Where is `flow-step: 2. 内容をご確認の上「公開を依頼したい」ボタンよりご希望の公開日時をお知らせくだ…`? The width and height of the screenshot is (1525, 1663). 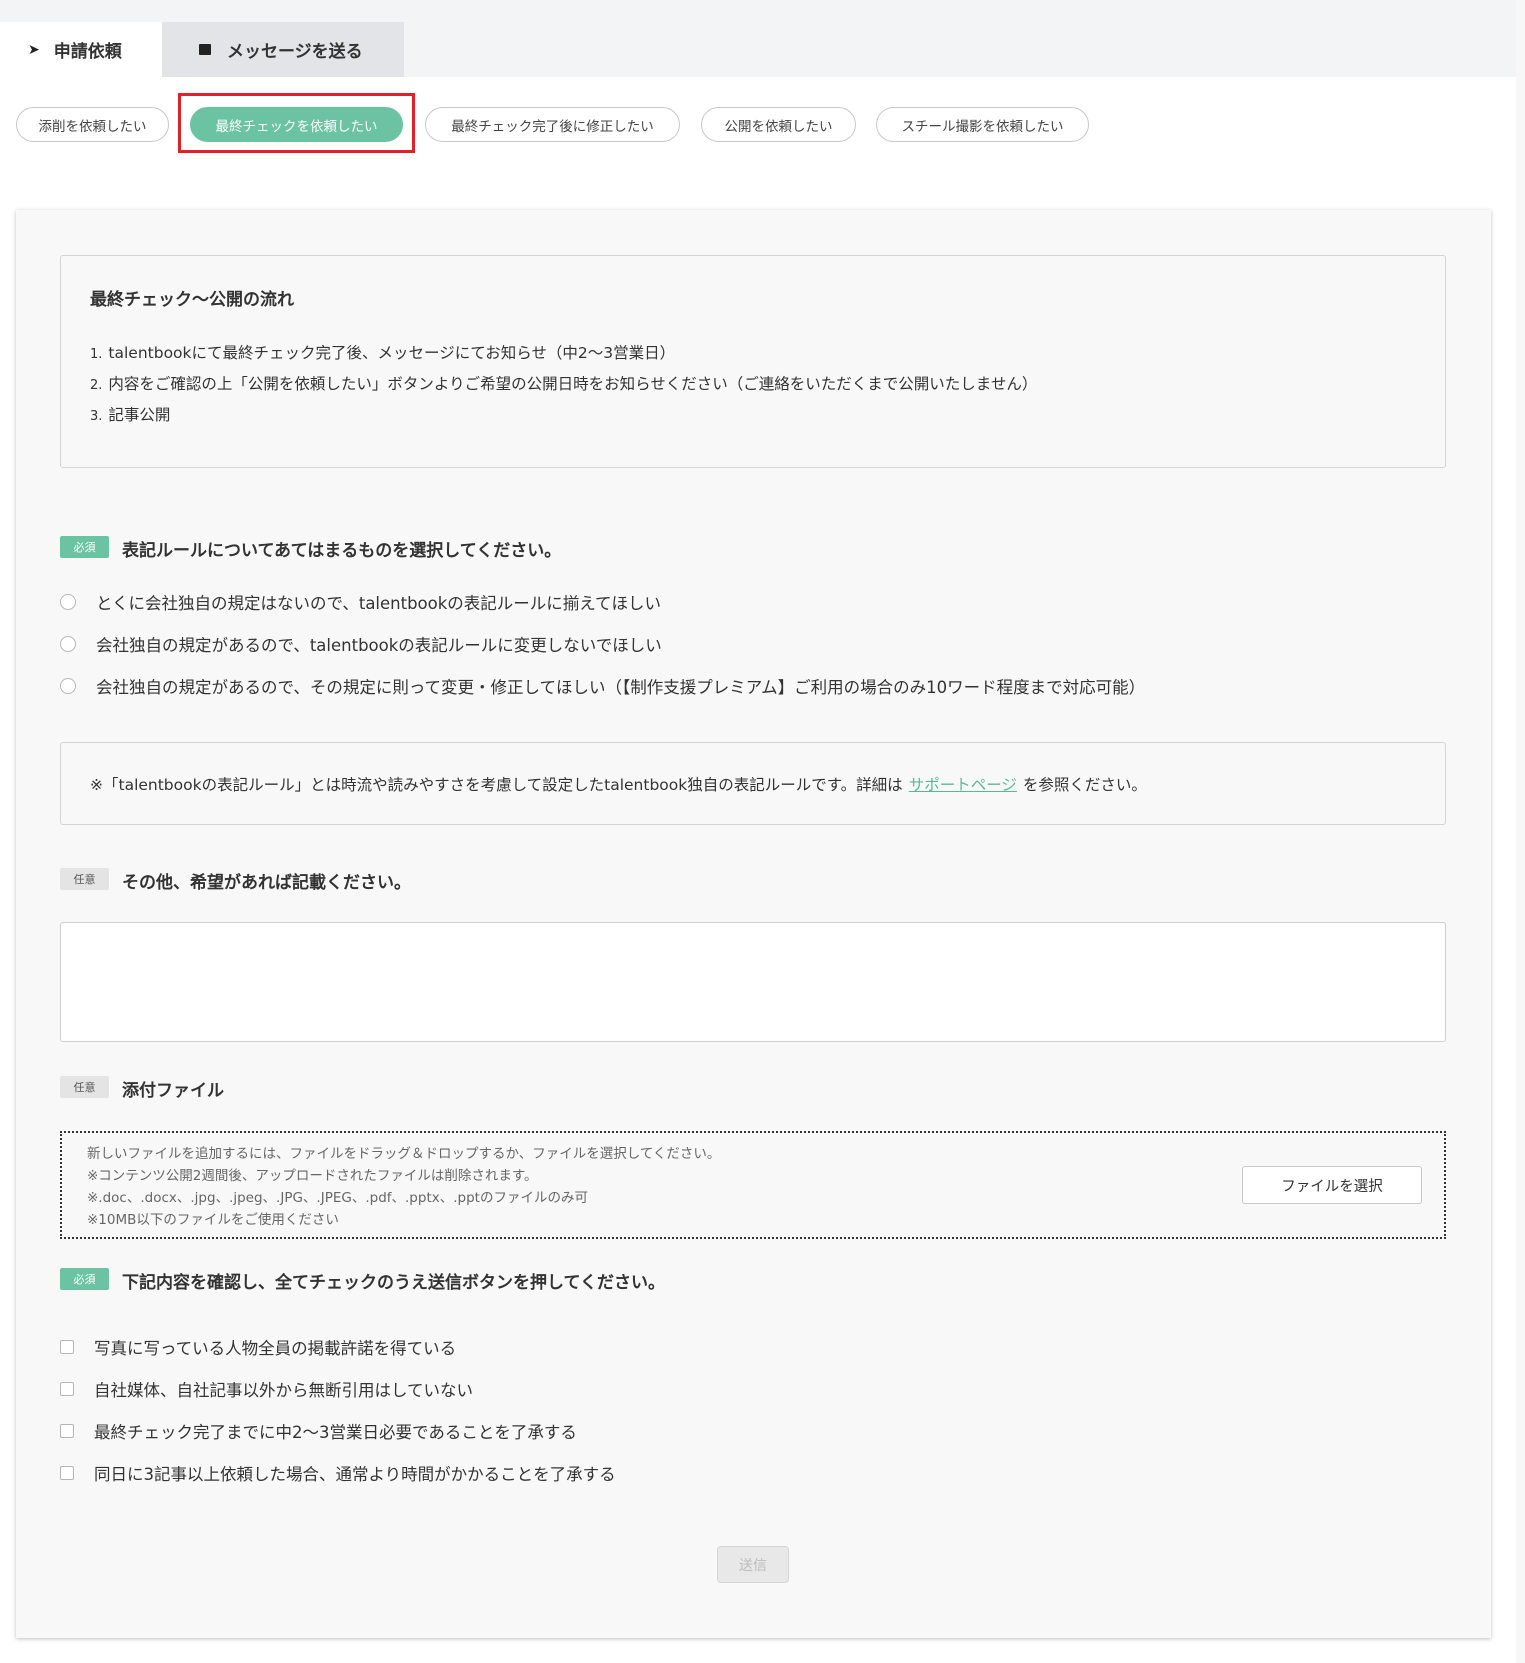
flow-step: 2. 内容をご確認の上「公開を依頼したい」ボタンよりご希望の公開日時をお知らせくだ… is located at coordinates (564, 384).